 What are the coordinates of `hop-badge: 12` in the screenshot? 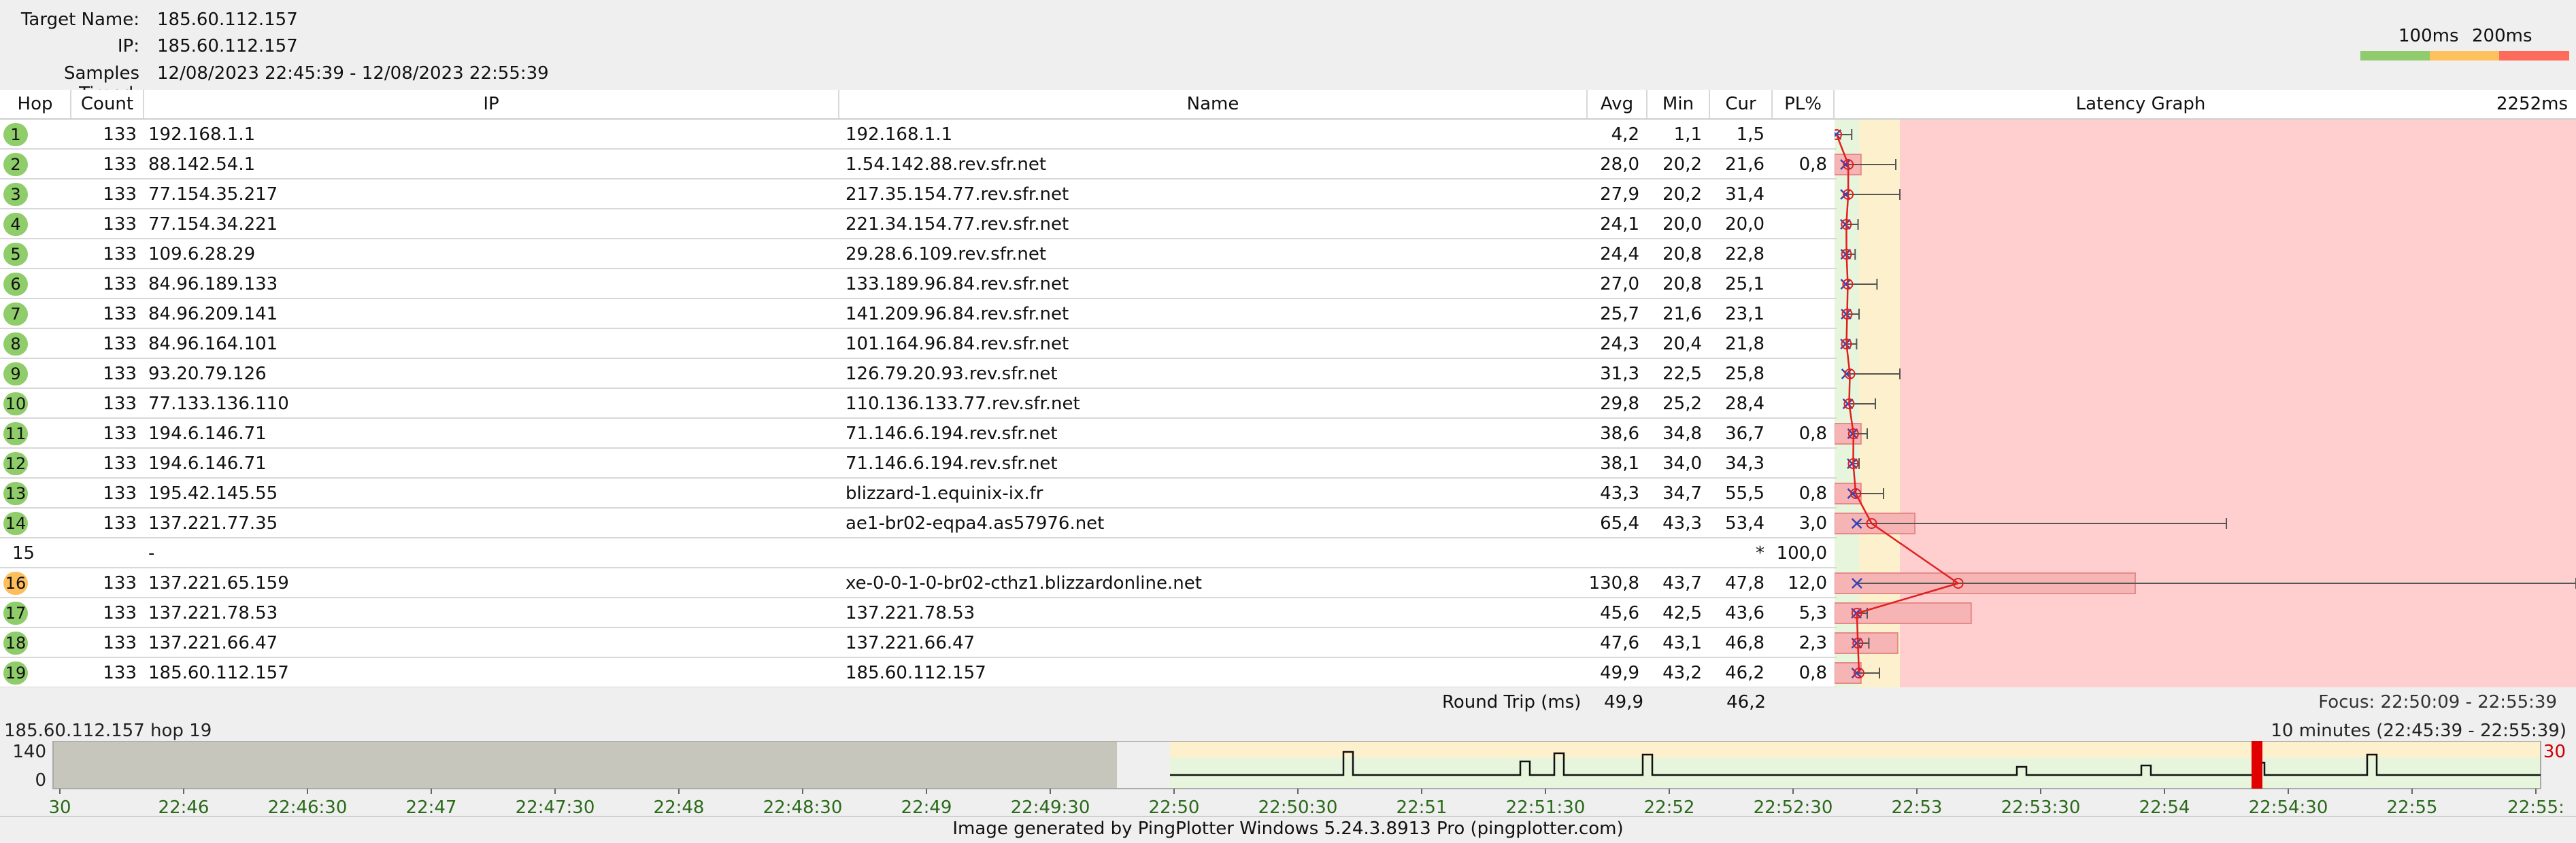 It's located at (15, 463).